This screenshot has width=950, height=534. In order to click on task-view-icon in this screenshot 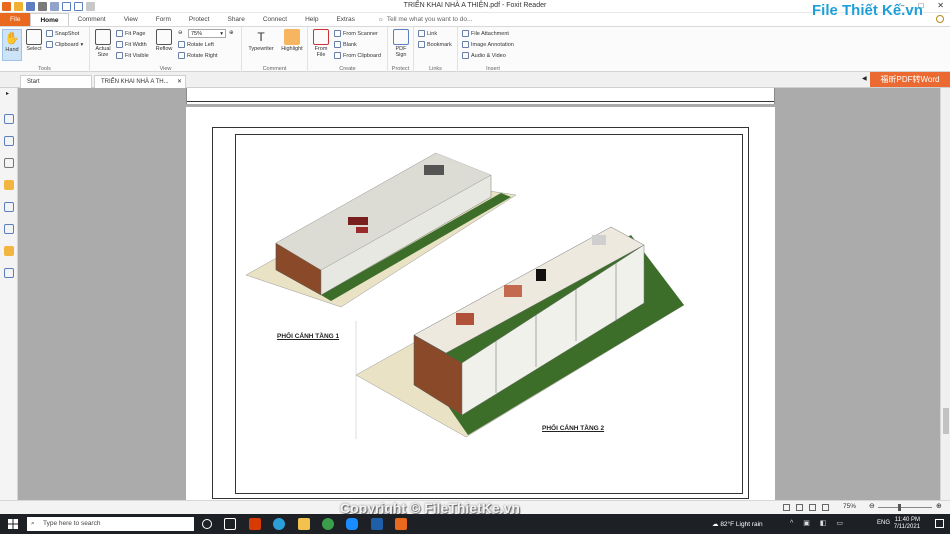, I will do `click(230, 524)`.